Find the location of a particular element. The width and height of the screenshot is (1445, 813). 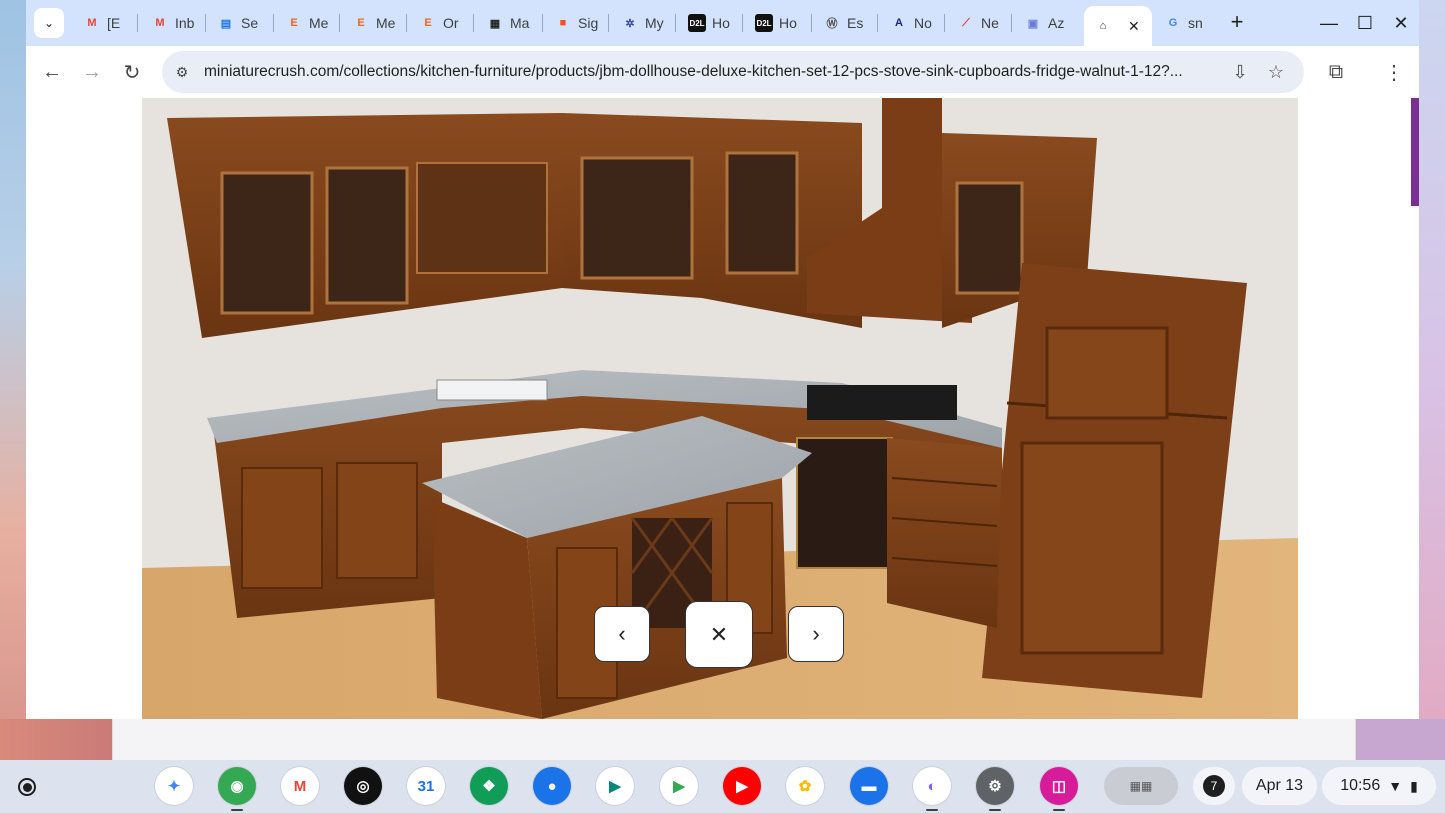

close-tab-icon: ✕ is located at coordinates (1134, 26).